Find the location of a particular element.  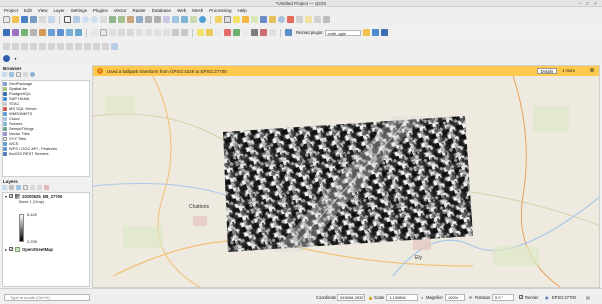

redo-icon is located at coordinates (184, 32).